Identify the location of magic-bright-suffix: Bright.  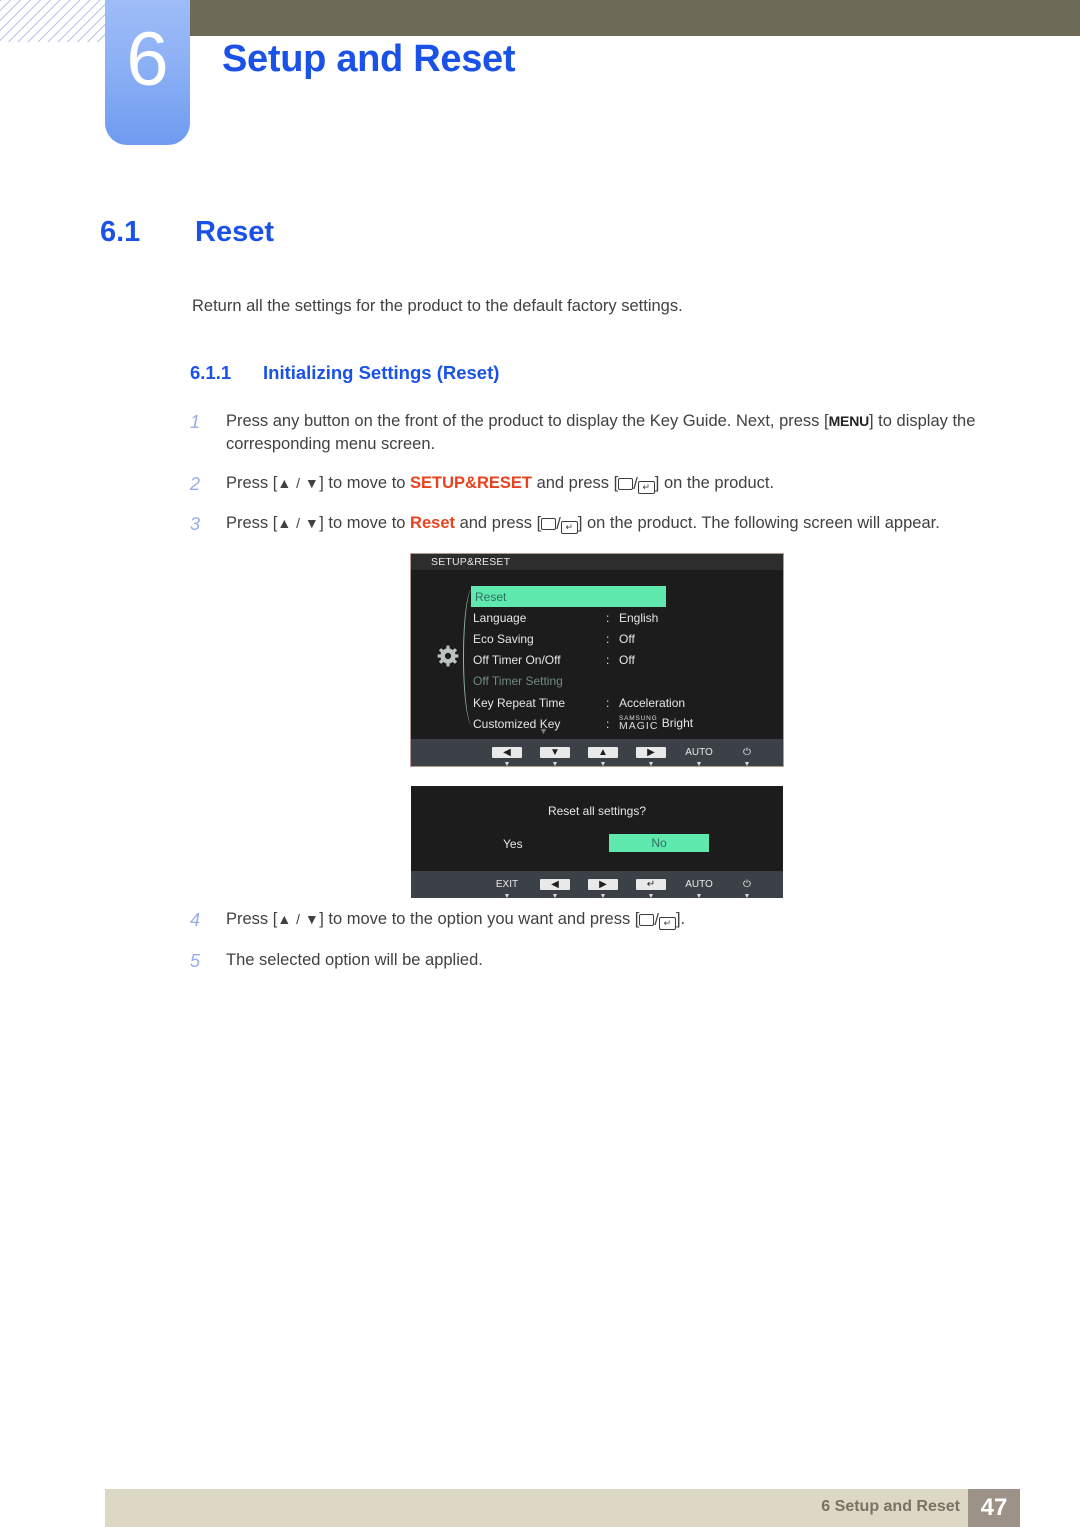
(676, 722).